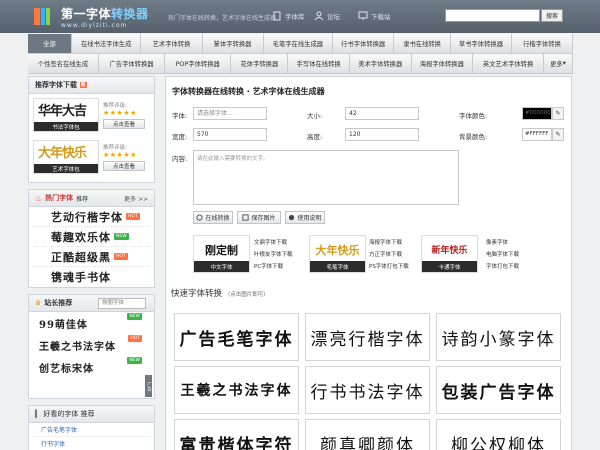 The width and height of the screenshot is (600, 450). I want to click on font-color-picker: ✎, so click(558, 113).